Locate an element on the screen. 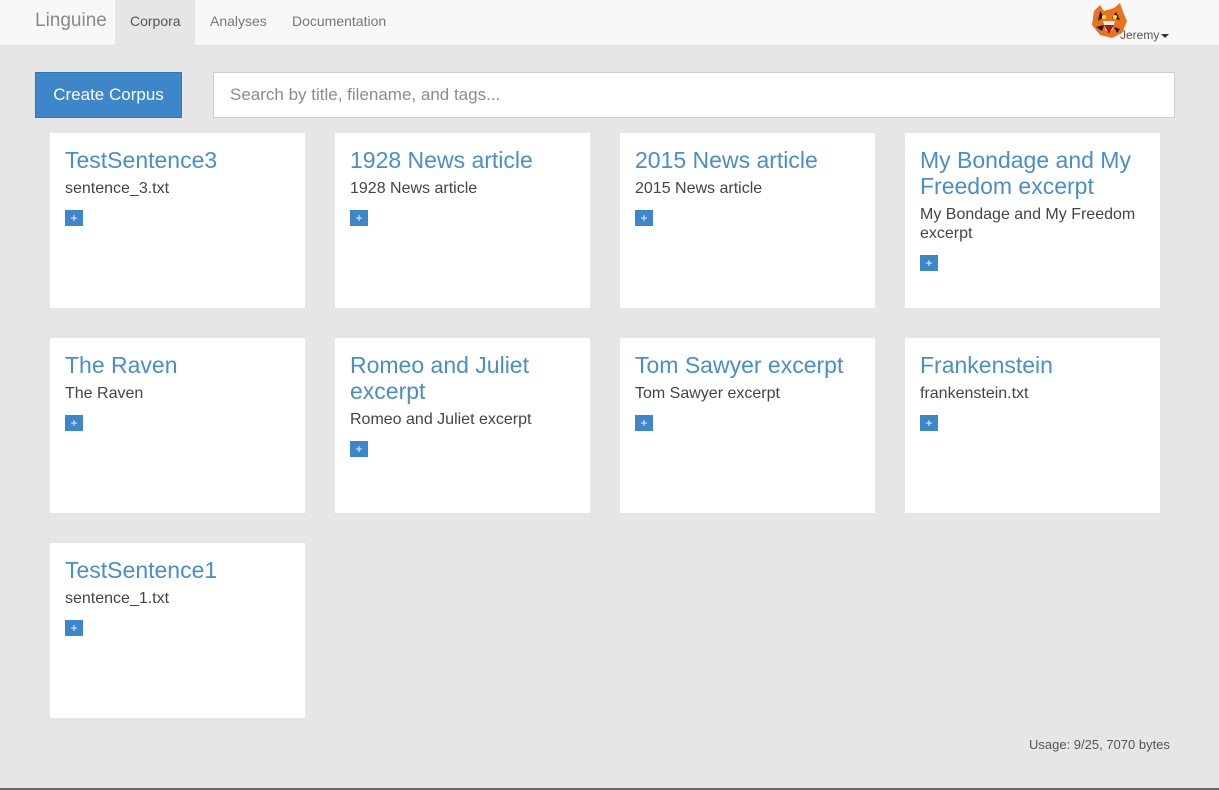  corpus-title: Frankenstein is located at coordinates (1032, 365).